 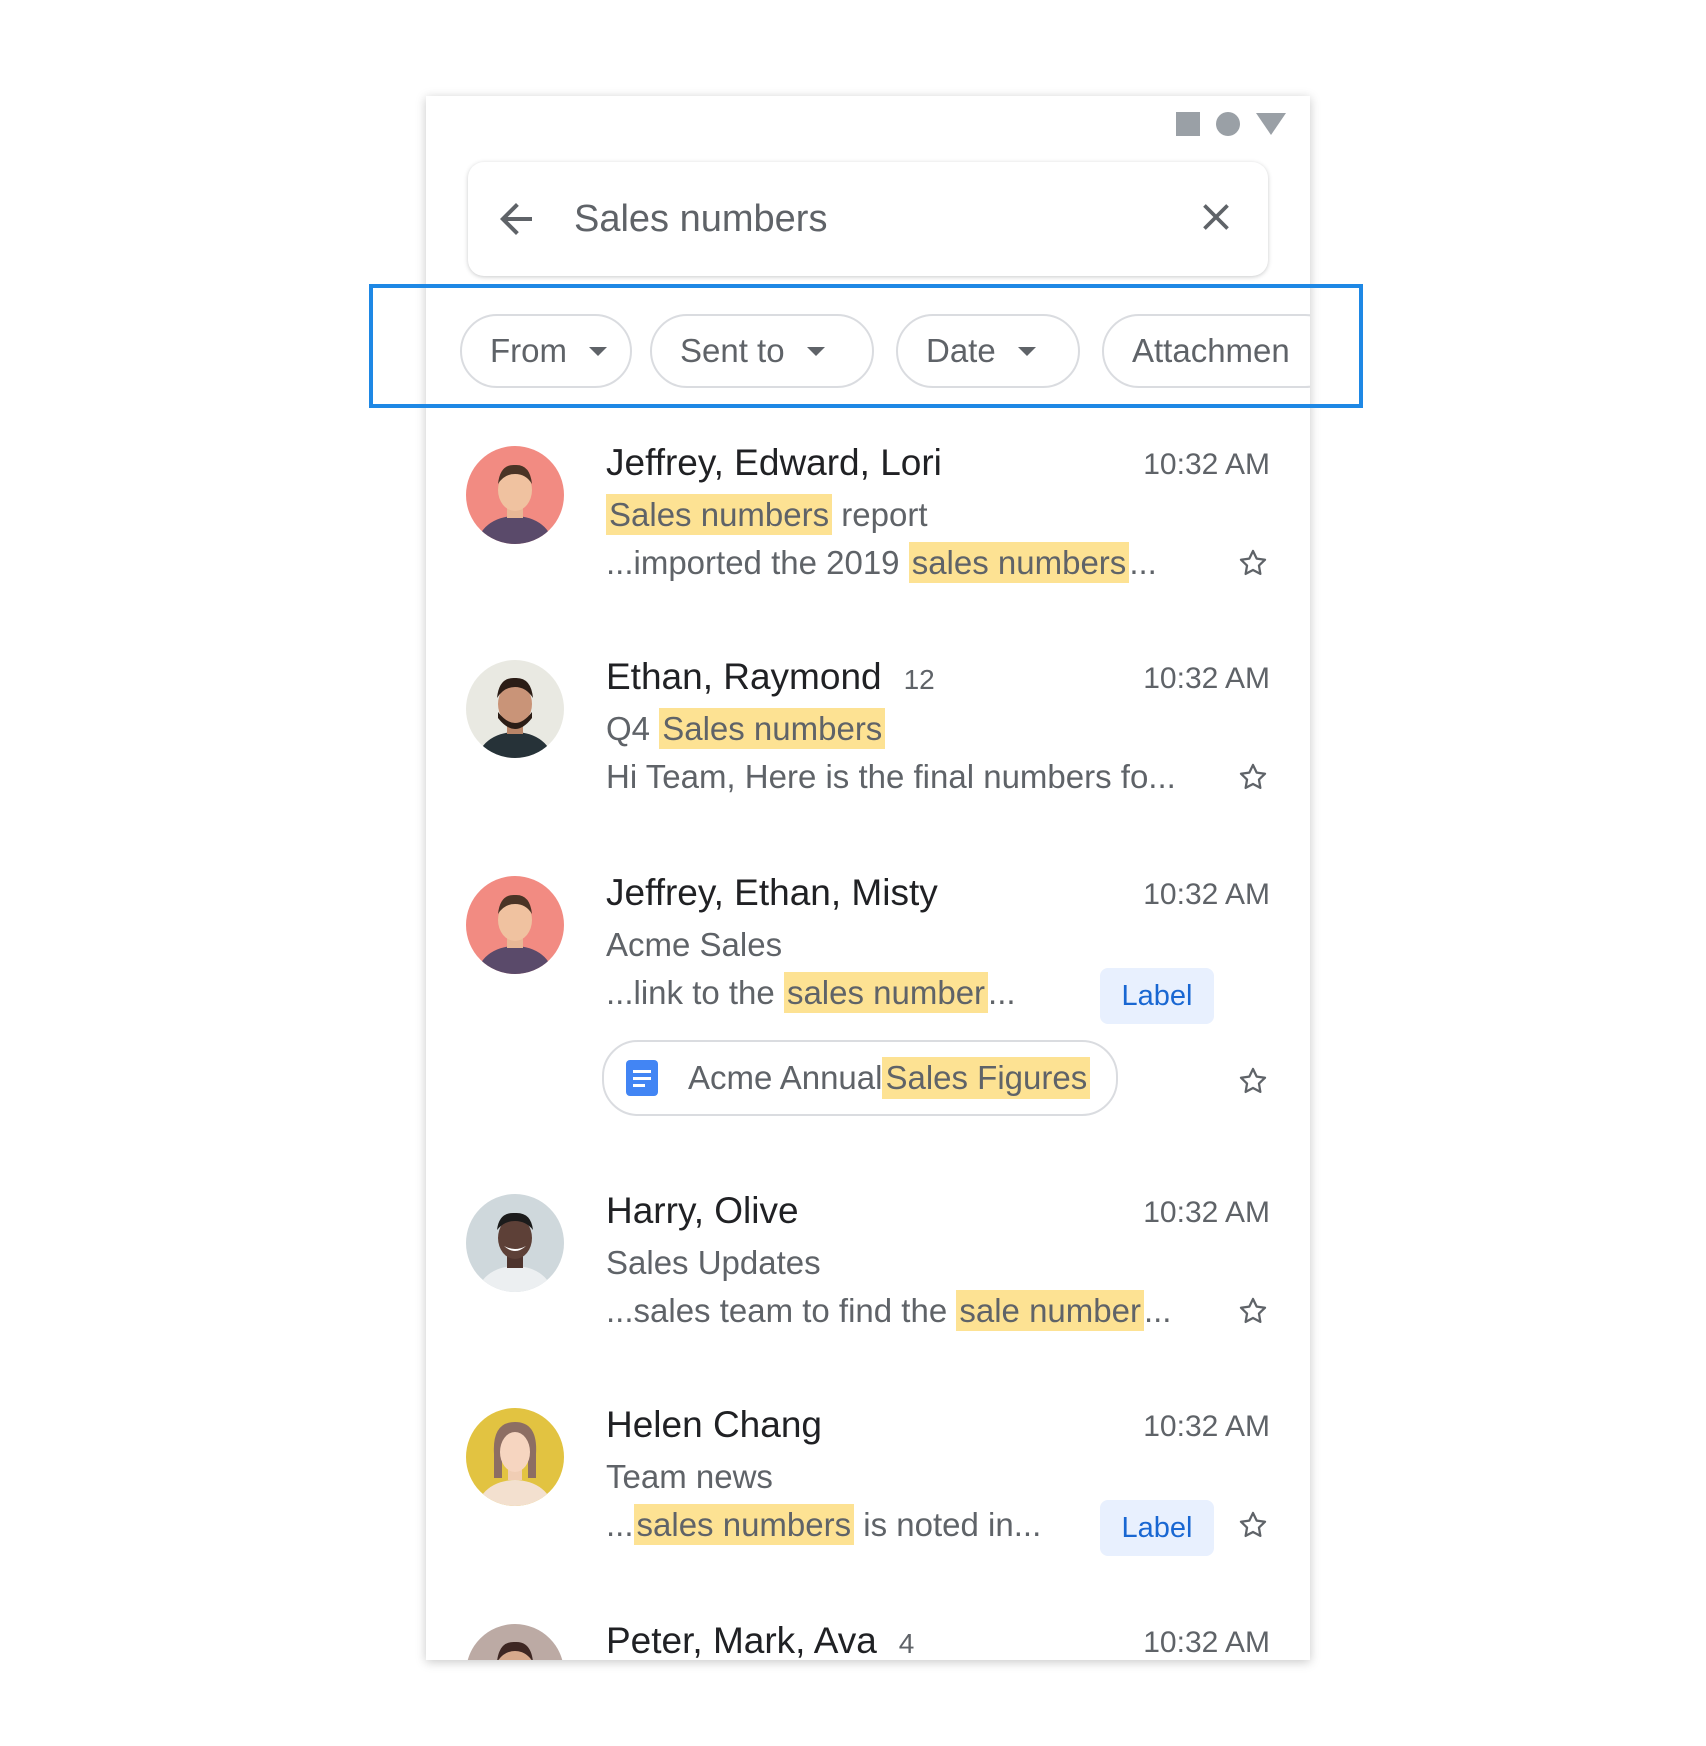 What do you see at coordinates (1228, 124) in the screenshot?
I see `circle-icon` at bounding box center [1228, 124].